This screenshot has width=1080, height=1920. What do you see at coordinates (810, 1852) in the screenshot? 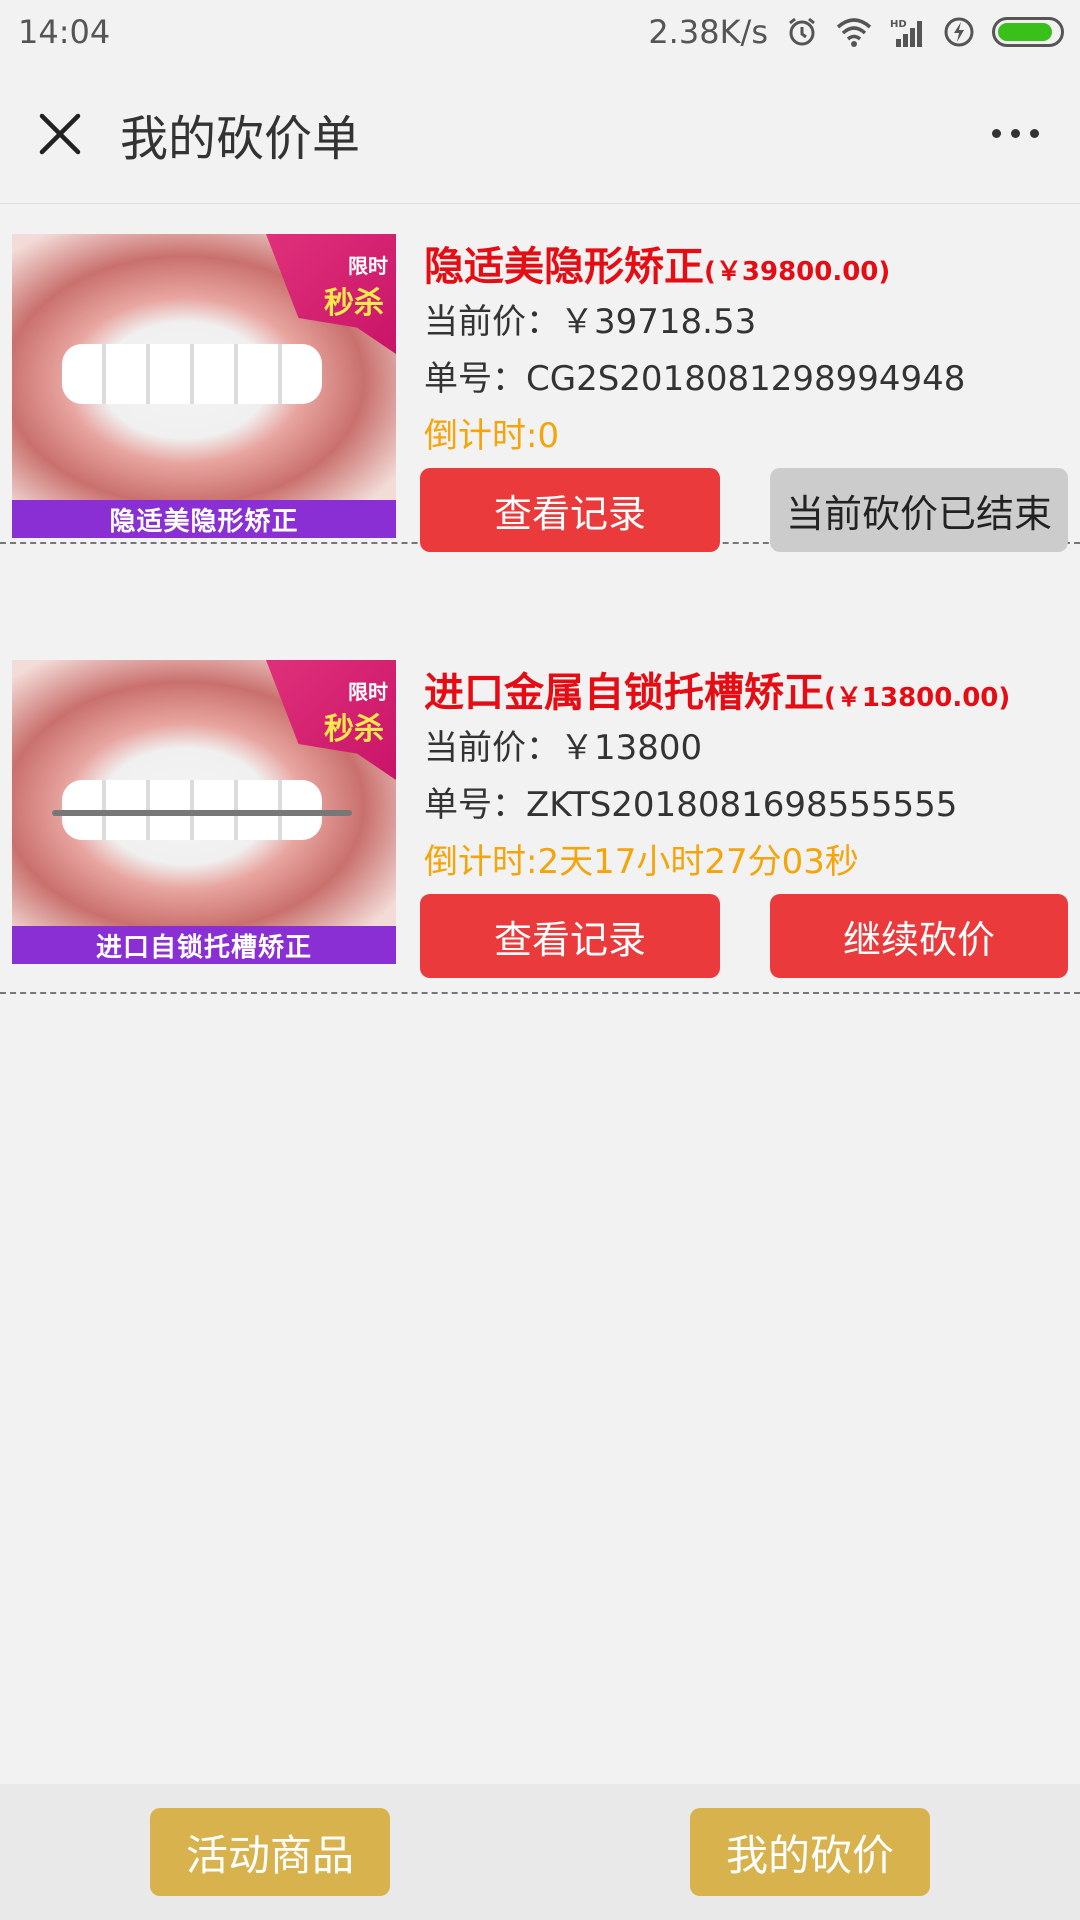
I see `my-bargains-button: 我的砍价` at bounding box center [810, 1852].